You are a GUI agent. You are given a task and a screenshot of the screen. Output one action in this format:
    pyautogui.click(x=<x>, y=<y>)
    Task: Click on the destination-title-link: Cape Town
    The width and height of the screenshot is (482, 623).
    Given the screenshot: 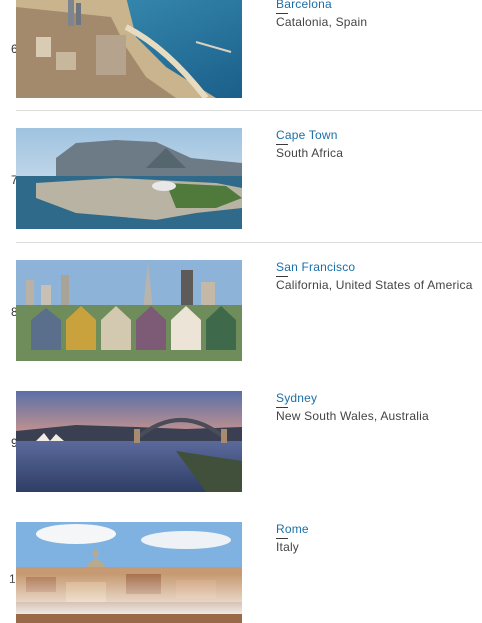 What is the action you would take?
    pyautogui.click(x=307, y=135)
    